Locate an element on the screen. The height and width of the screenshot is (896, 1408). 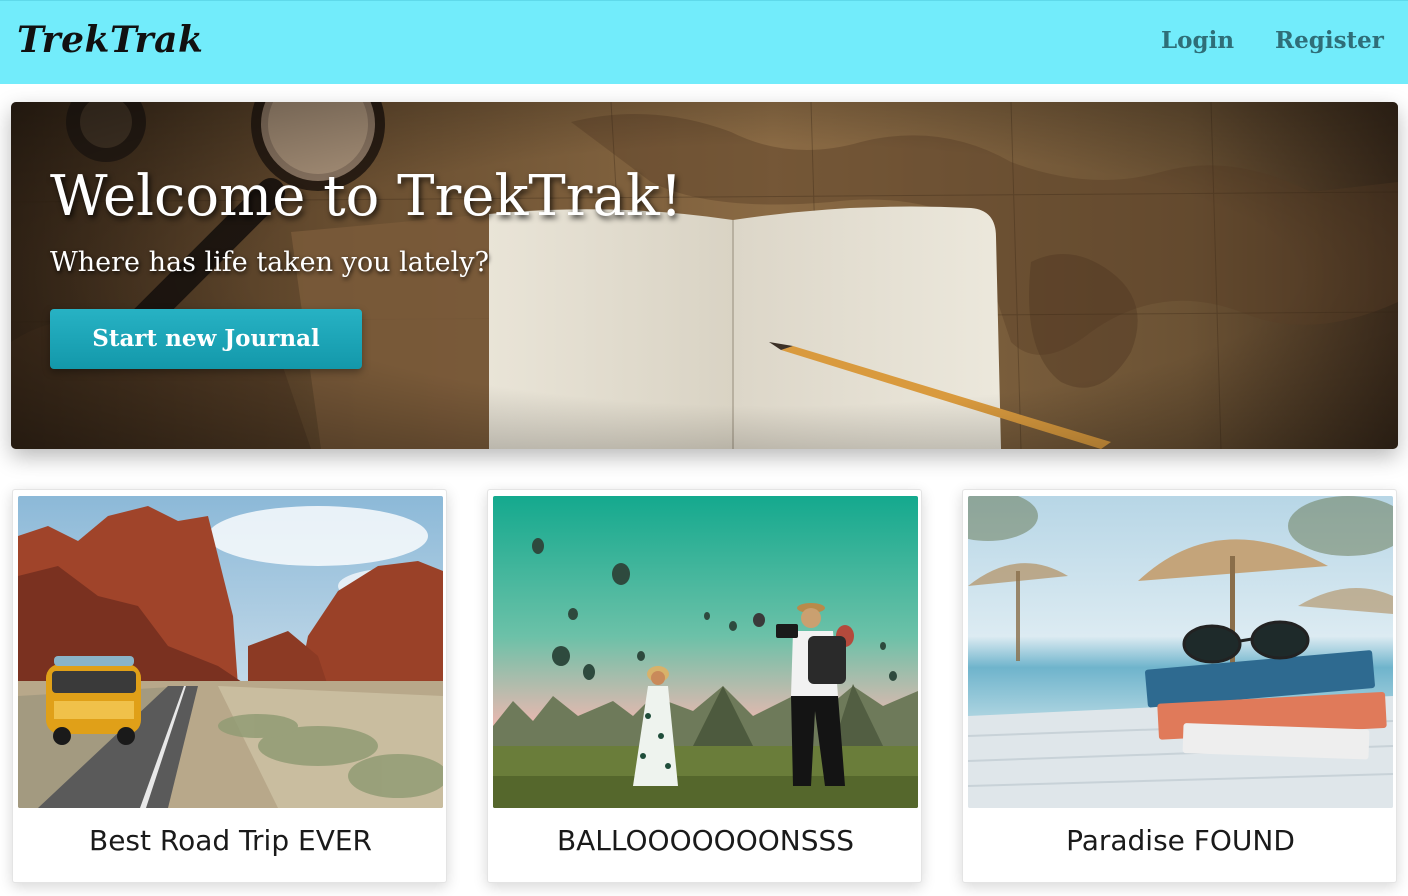
journal-card: BALLOOOOOOONSSS is located at coordinates (704, 686).